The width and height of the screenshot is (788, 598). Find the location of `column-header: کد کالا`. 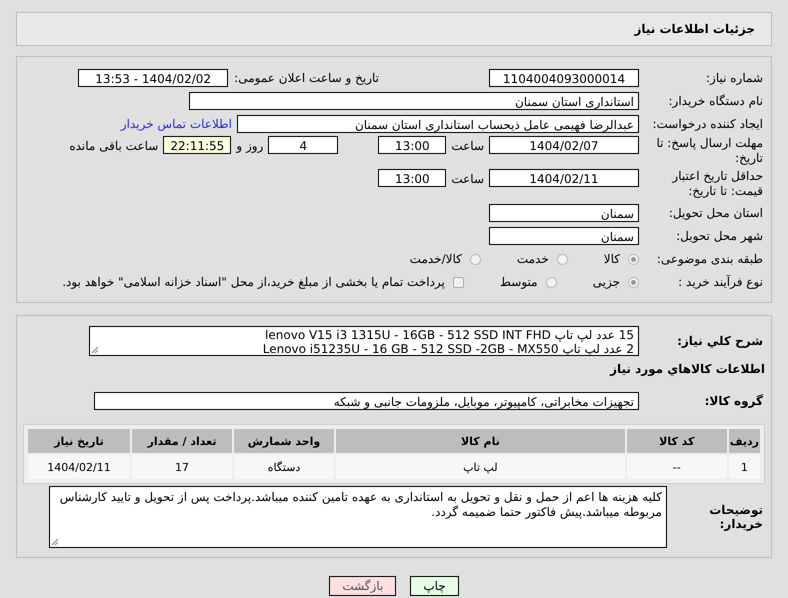

column-header: کد کالا is located at coordinates (676, 441).